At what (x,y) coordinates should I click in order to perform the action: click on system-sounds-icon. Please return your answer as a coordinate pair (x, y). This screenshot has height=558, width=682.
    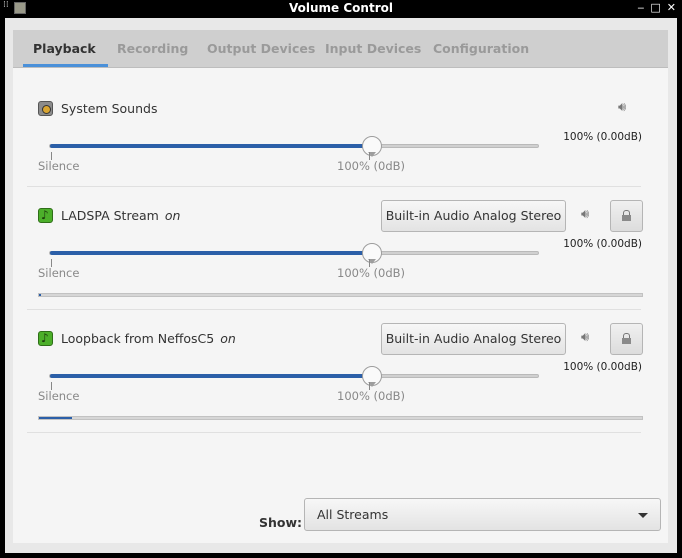
    Looking at the image, I should click on (45, 108).